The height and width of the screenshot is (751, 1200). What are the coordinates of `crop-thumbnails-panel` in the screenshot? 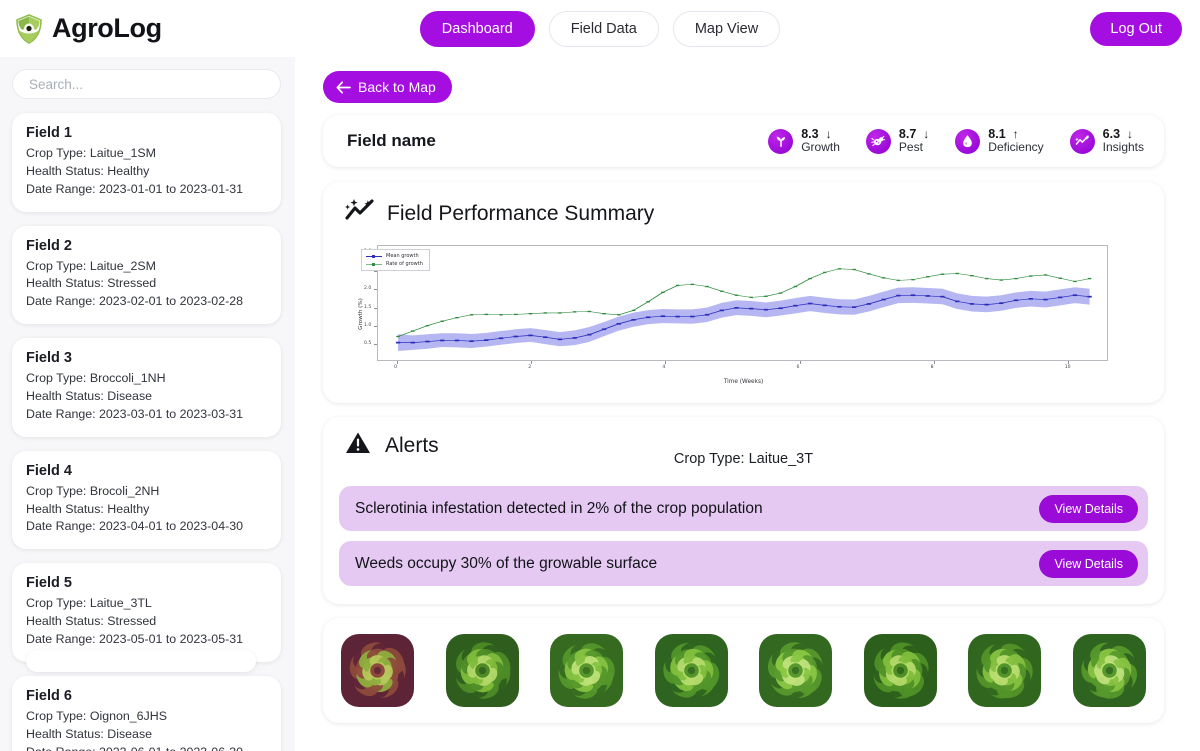 It's located at (743, 670).